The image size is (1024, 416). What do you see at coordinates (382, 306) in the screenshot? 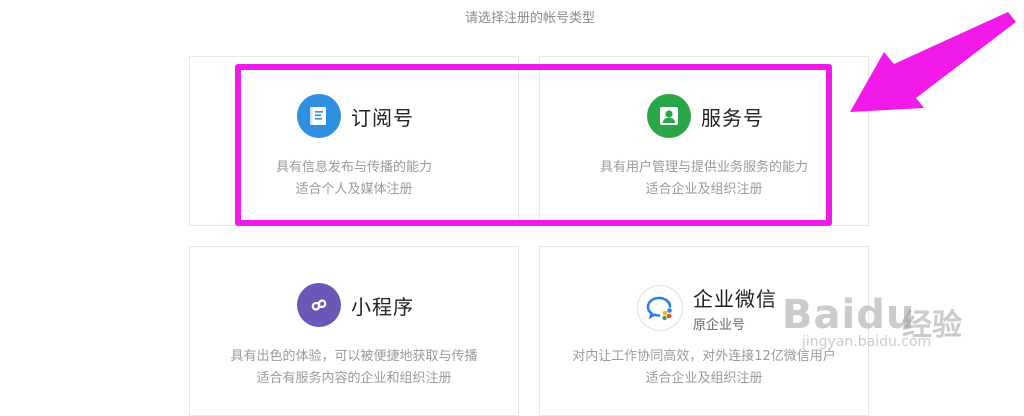
I see `card-title: 小程序` at bounding box center [382, 306].